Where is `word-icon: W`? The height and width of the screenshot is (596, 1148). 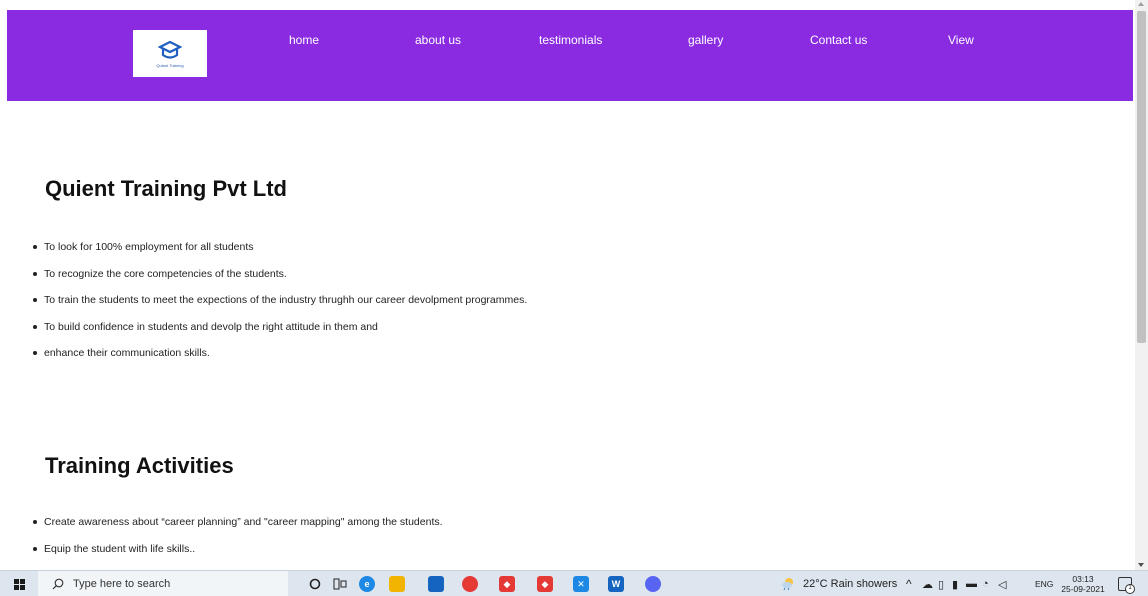
word-icon: W is located at coordinates (616, 584).